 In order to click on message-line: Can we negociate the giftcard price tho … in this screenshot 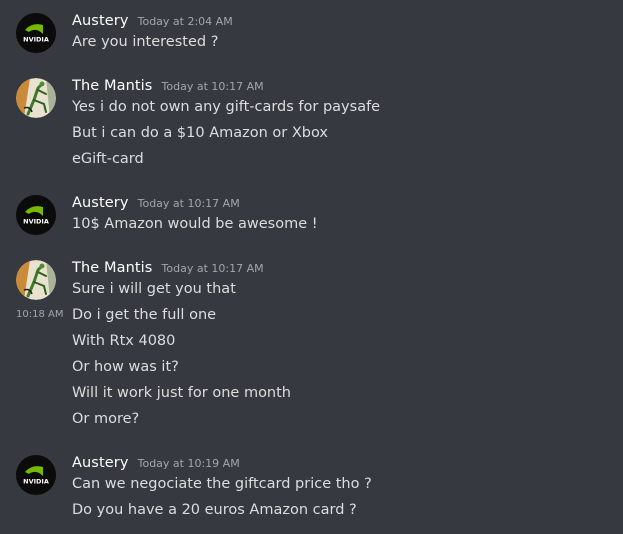, I will do `click(222, 484)`.